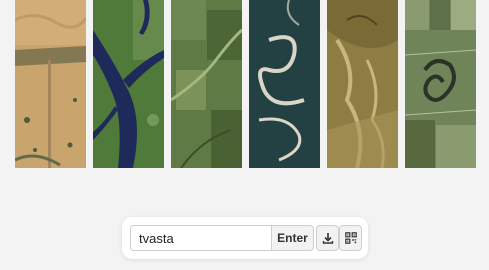 This screenshot has width=489, height=270. Describe the element at coordinates (128, 84) in the screenshot. I see `river-delta-image` at that location.